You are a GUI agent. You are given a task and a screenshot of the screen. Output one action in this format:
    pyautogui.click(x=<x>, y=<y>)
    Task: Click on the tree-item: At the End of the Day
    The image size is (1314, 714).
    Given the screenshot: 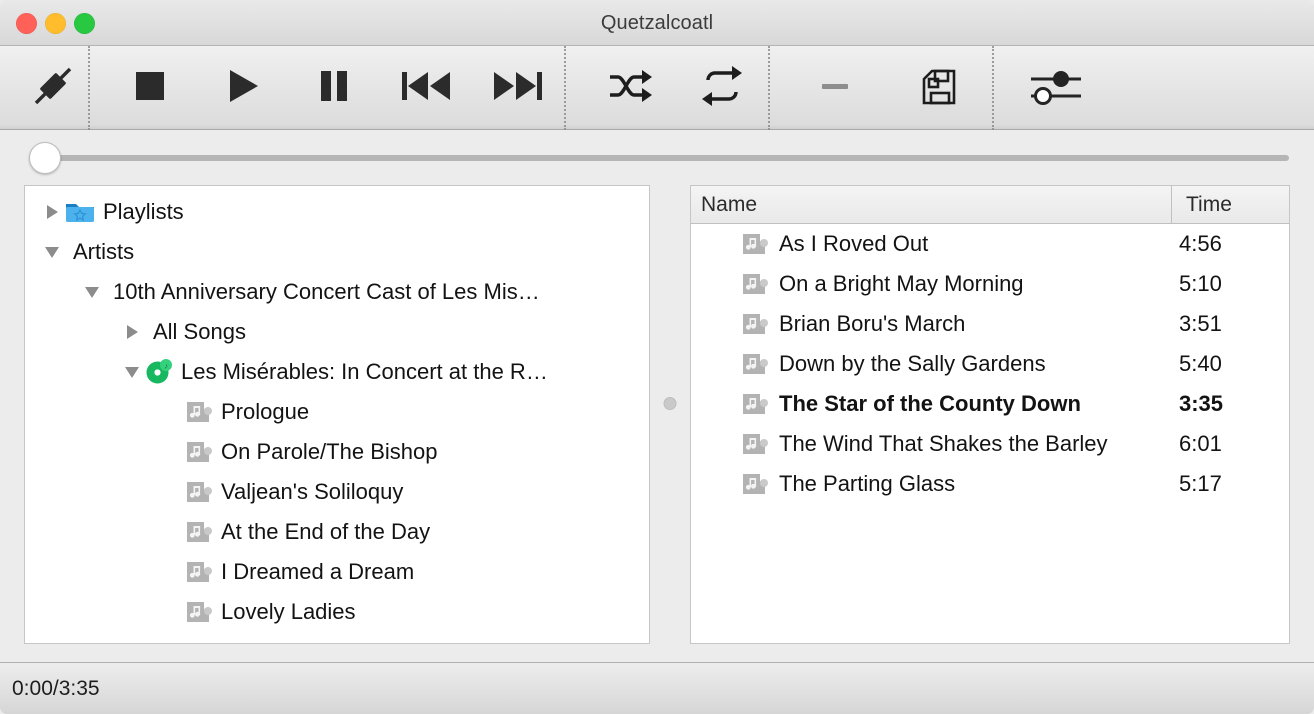 What is the action you would take?
    pyautogui.click(x=337, y=532)
    